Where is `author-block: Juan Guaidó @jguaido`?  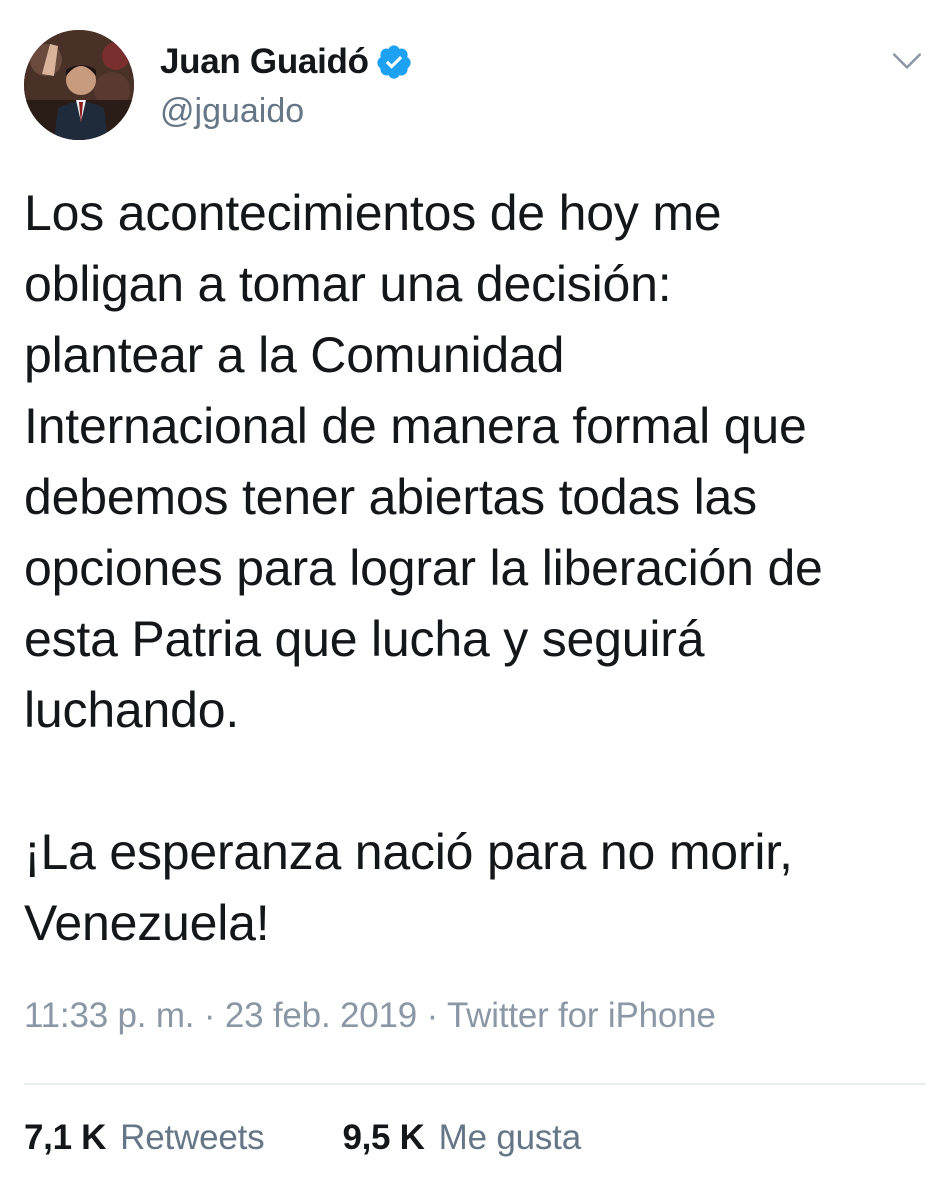
author-block: Juan Guaidó @jguaido is located at coordinates (286, 84).